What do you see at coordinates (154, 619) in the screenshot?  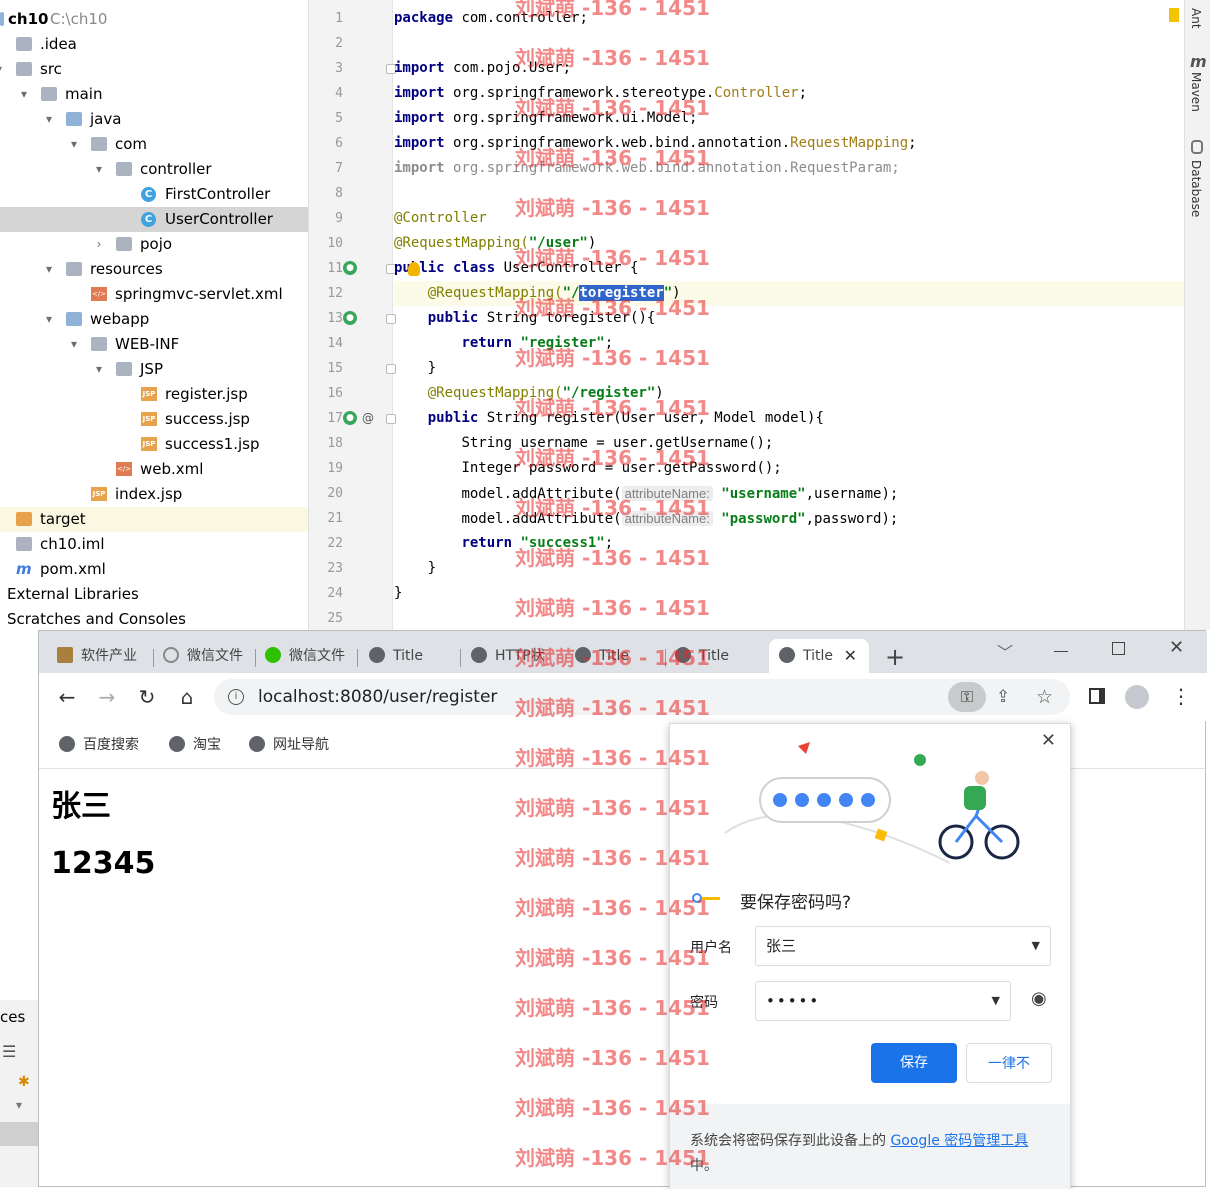 I see `tree-item: Scratches and Consoles` at bounding box center [154, 619].